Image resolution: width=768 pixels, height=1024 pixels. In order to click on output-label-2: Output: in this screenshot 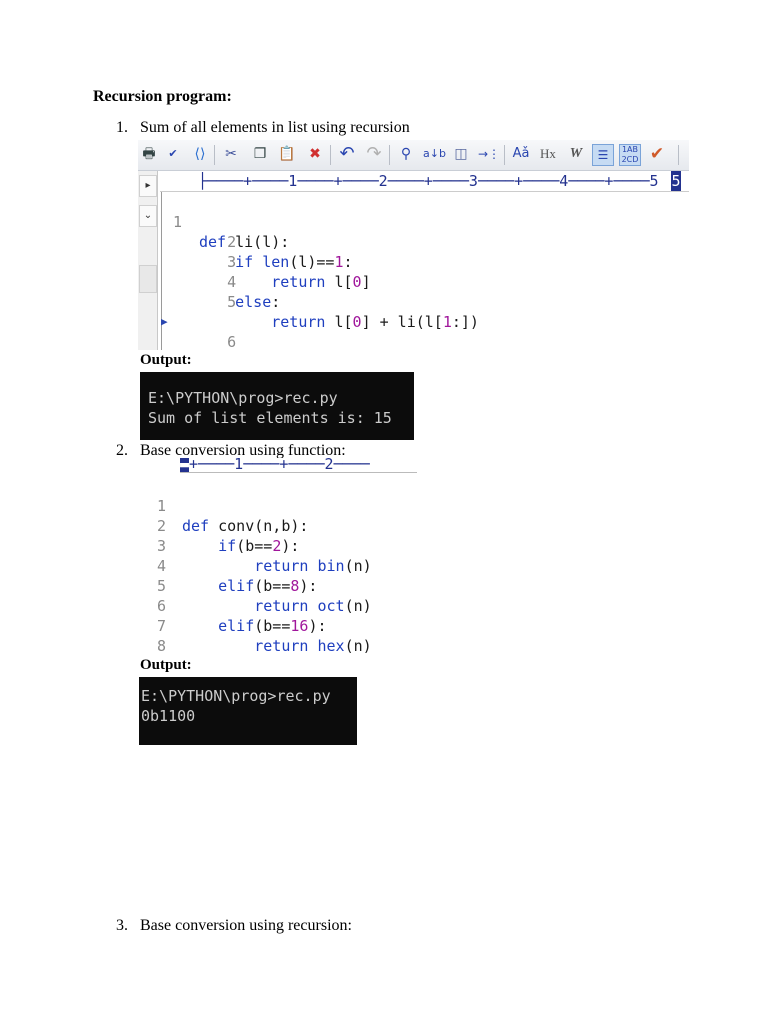, I will do `click(166, 665)`.